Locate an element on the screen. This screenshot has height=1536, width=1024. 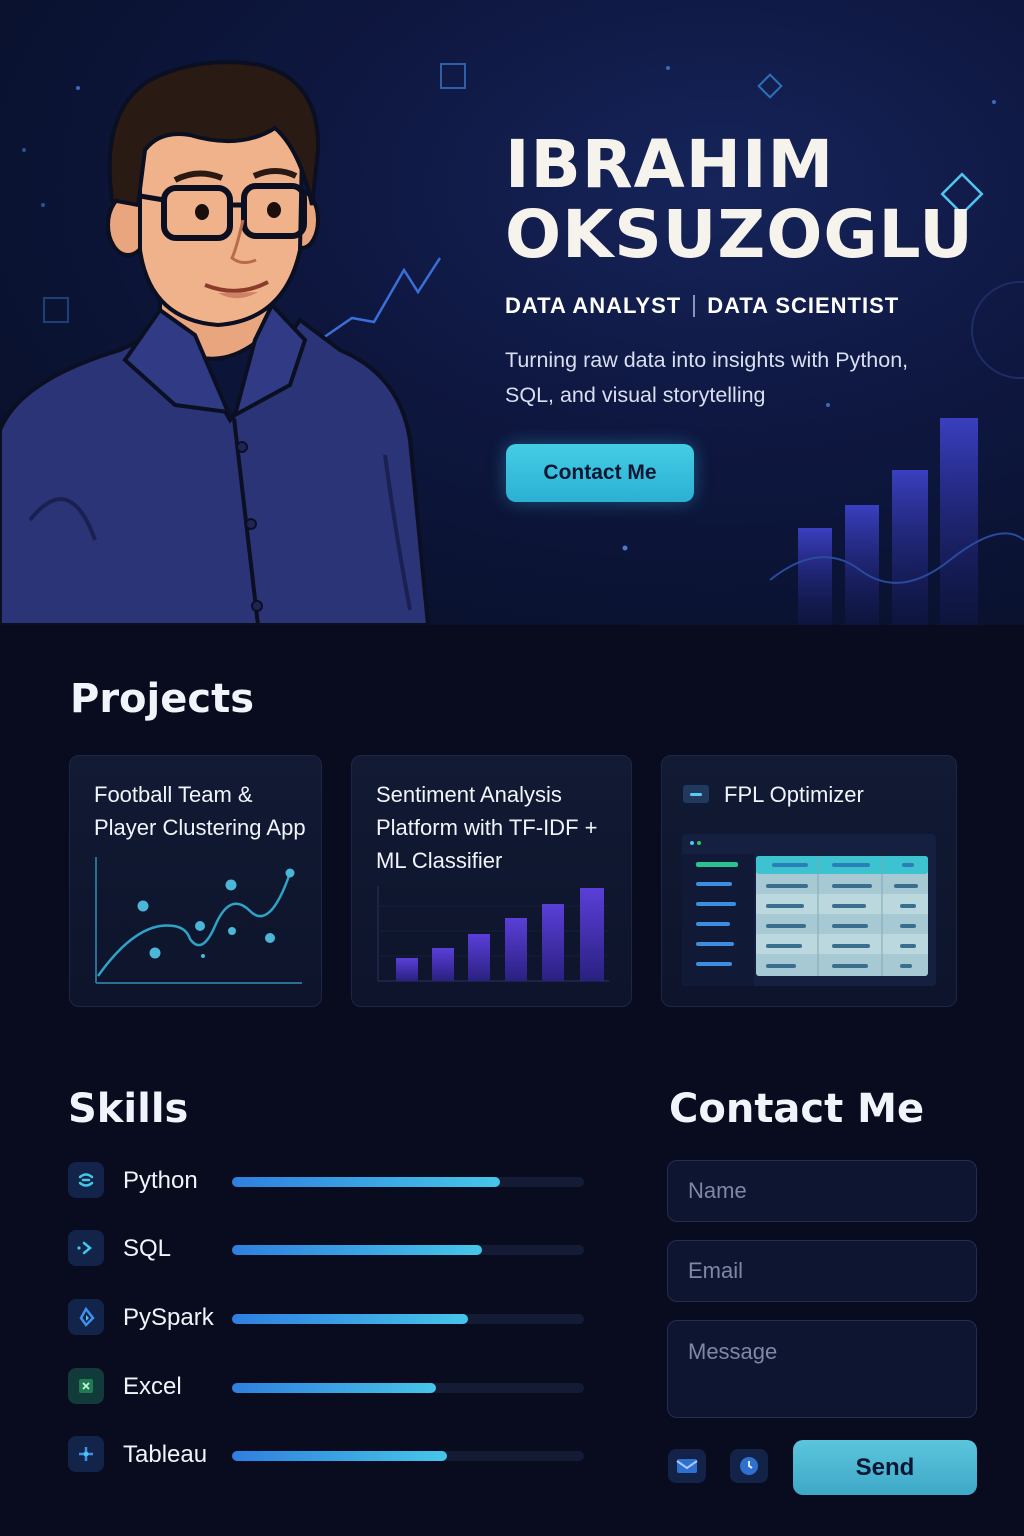
tableau-icon is located at coordinates (86, 1454).